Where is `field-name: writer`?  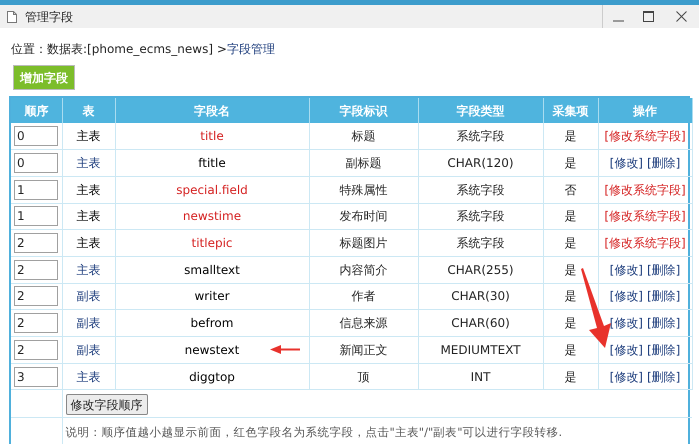 field-name: writer is located at coordinates (212, 296).